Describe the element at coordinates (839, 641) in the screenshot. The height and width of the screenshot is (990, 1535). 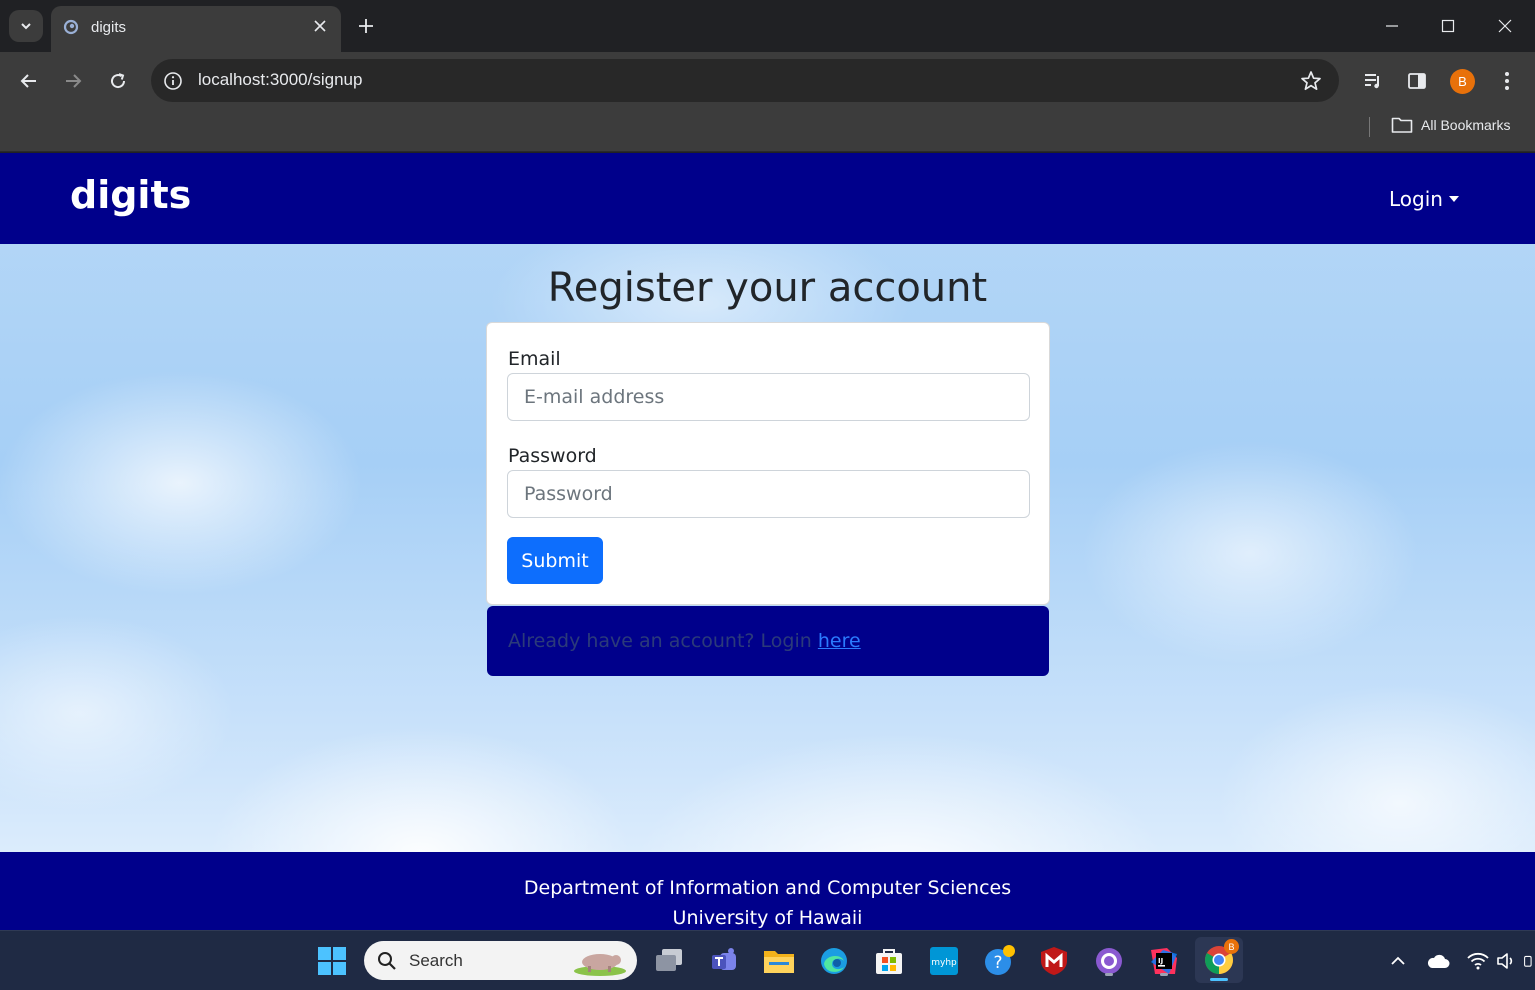
I see `login-here-link: here` at that location.